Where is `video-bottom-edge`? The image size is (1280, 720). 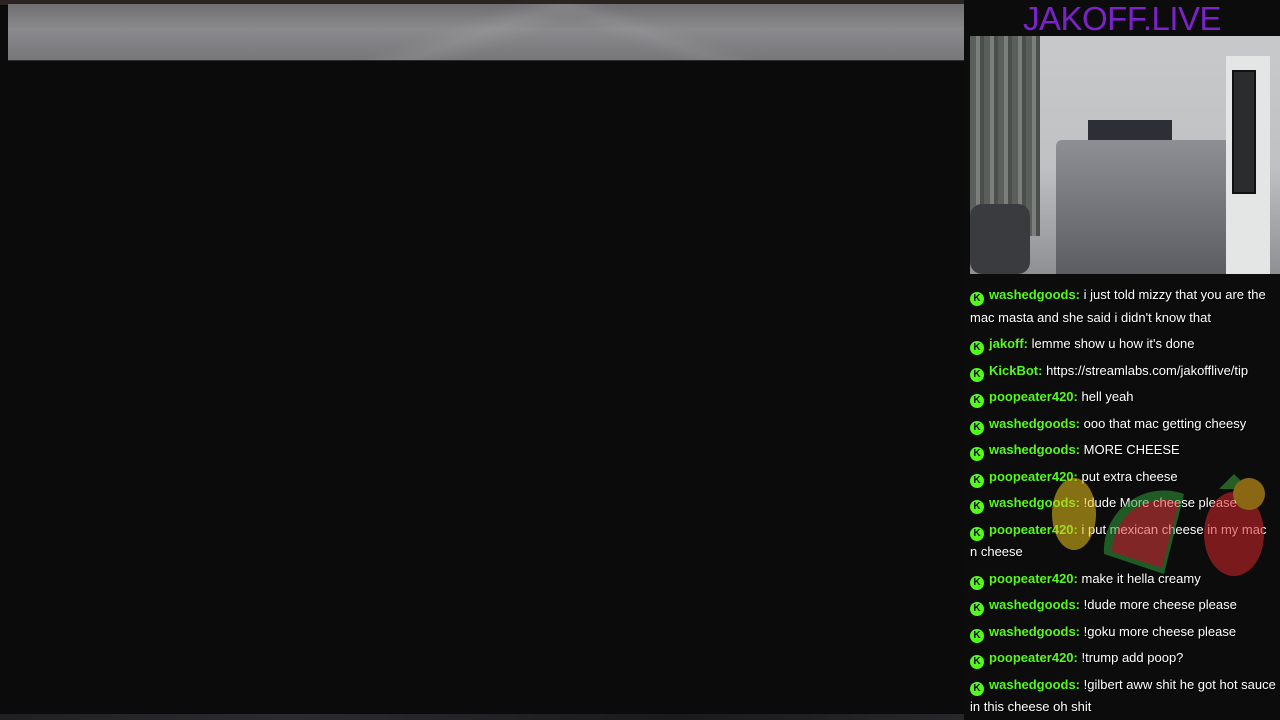 video-bottom-edge is located at coordinates (482, 717).